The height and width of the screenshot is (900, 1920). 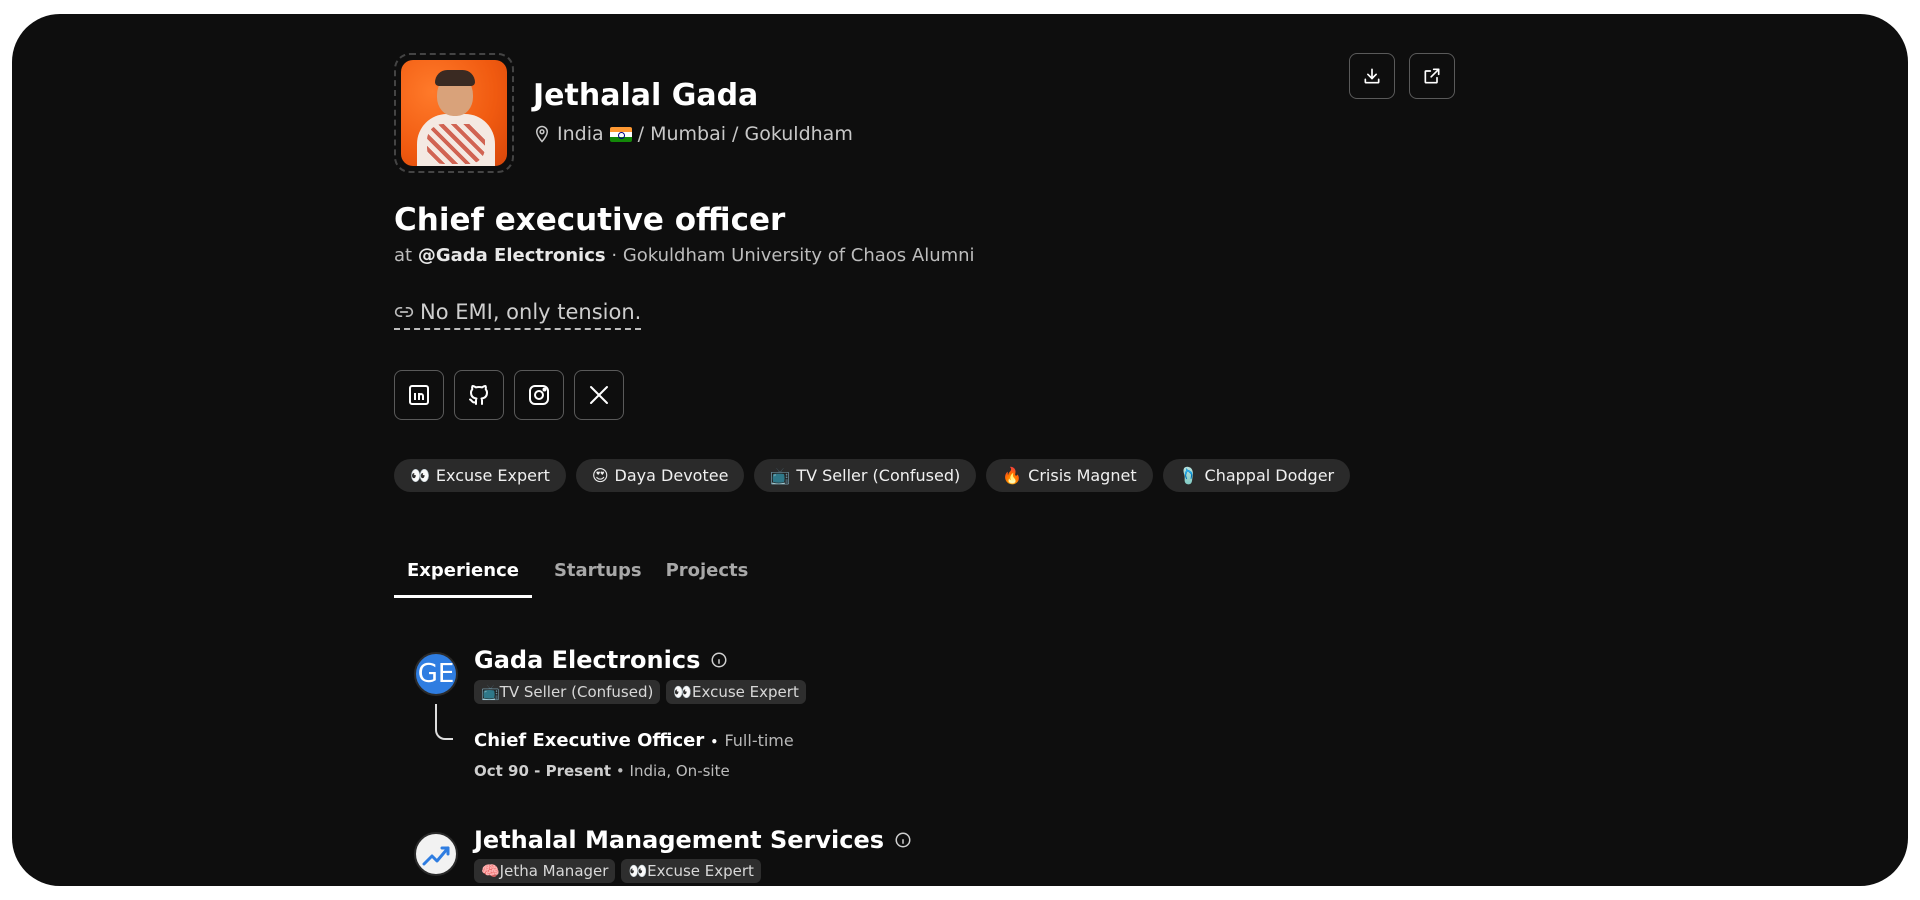 I want to click on tagline-link: No EMI, only tension., so click(x=518, y=315).